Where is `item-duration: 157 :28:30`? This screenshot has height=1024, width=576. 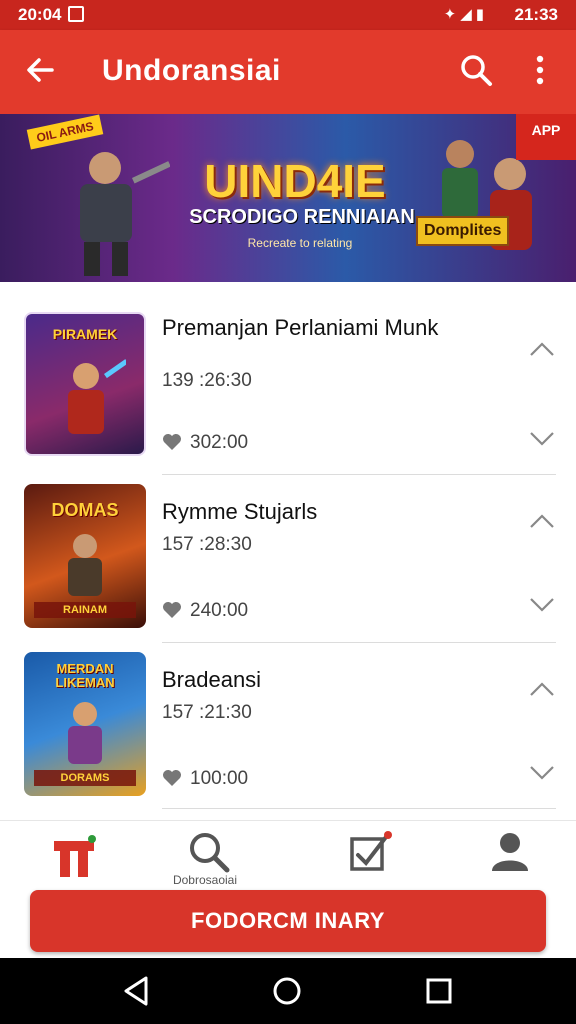 item-duration: 157 :28:30 is located at coordinates (207, 544).